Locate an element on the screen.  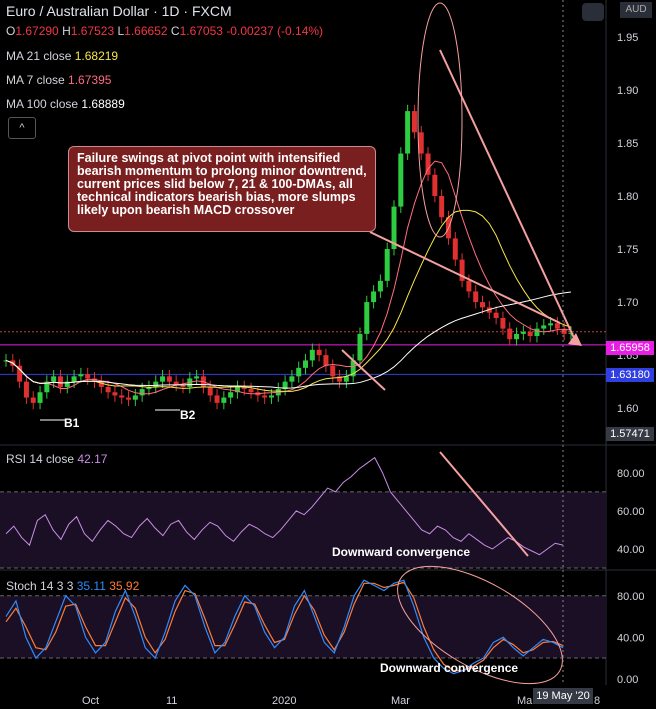
price-y-tick: 1.95 is located at coordinates (627, 38).